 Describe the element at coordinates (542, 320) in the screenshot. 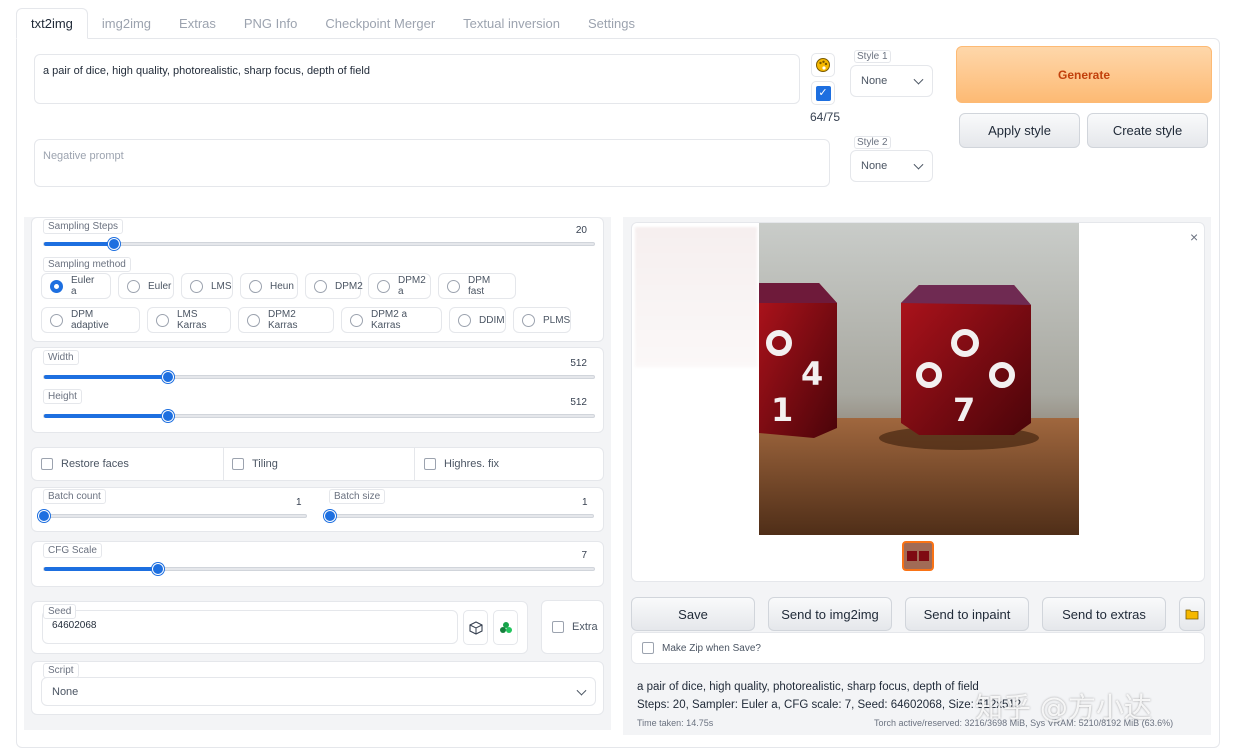

I see `sampling-option-plms: PLMS` at that location.